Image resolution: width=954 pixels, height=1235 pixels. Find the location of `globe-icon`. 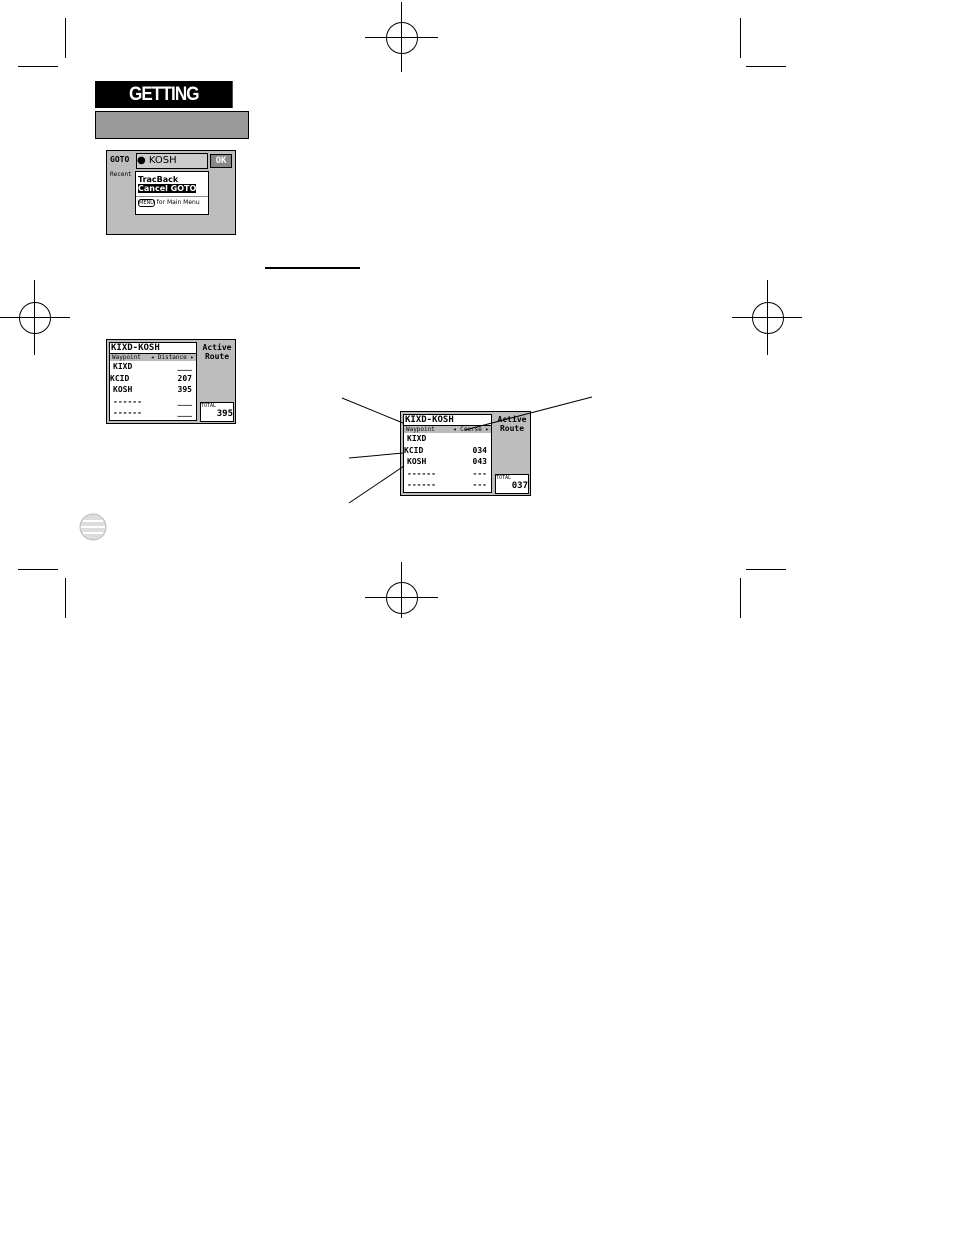

globe-icon is located at coordinates (93, 527).